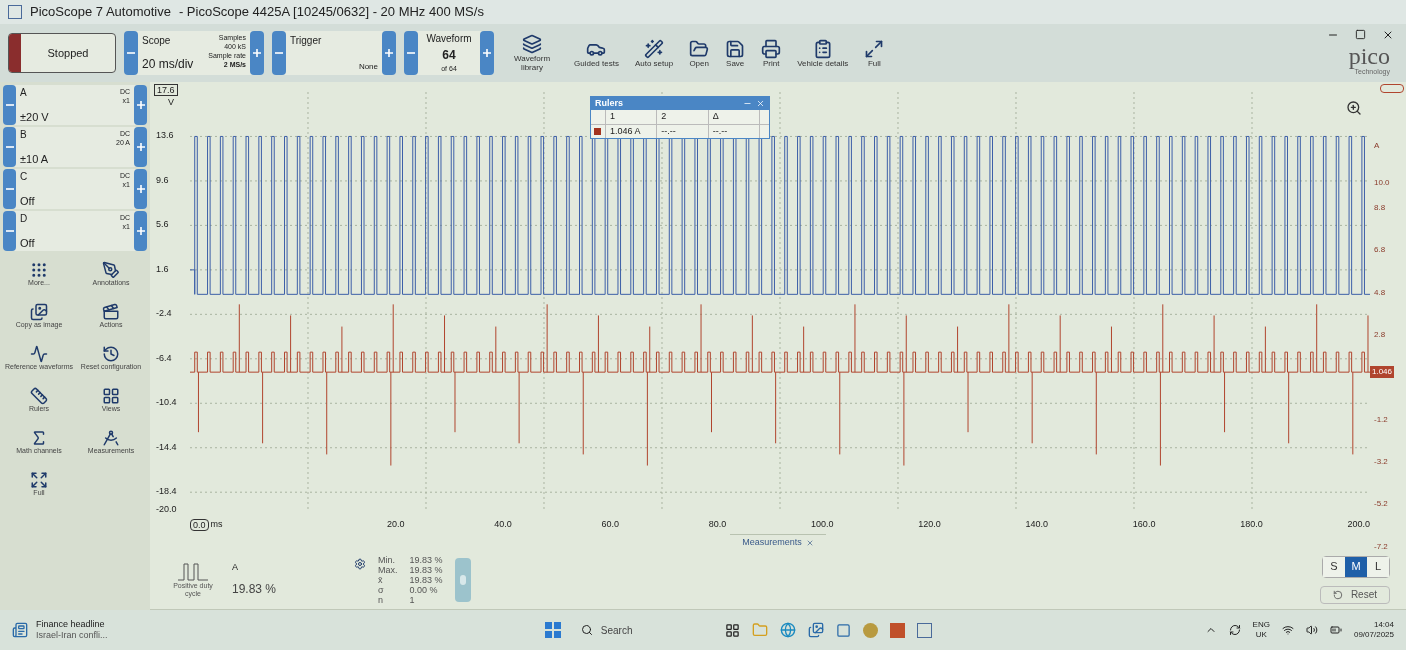 The image size is (1406, 650). What do you see at coordinates (502, 525) in the screenshot?
I see `time-tick: 40.0` at bounding box center [502, 525].